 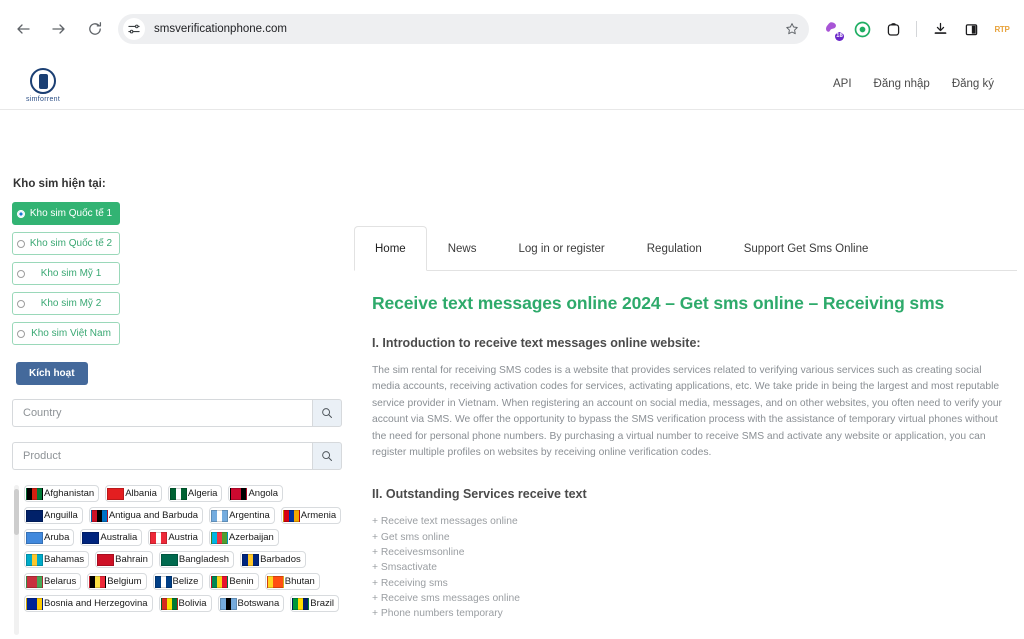 I want to click on country-chip: Bhutan, so click(x=292, y=581).